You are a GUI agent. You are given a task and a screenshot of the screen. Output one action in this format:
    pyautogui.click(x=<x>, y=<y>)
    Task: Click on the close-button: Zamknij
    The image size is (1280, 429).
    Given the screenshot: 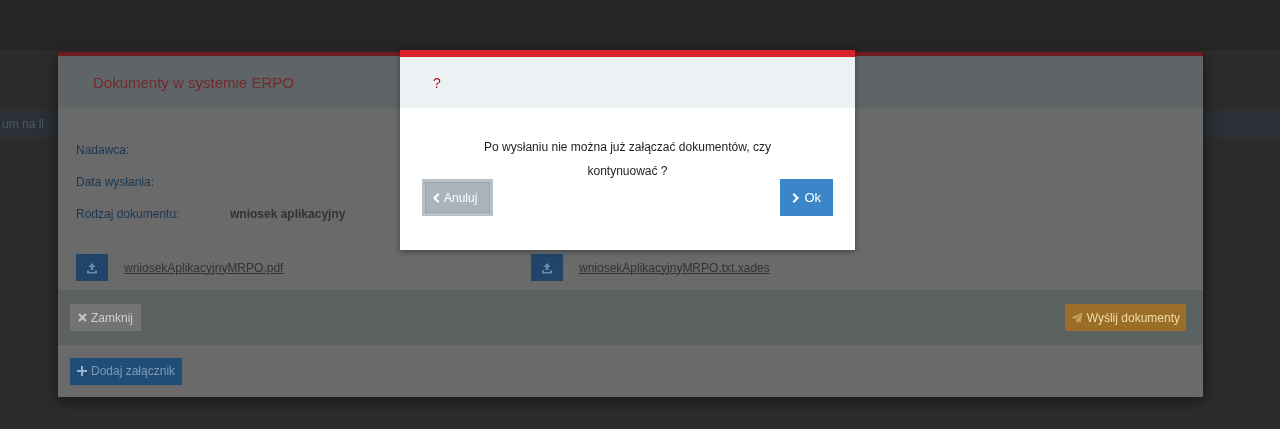 What is the action you would take?
    pyautogui.click(x=105, y=317)
    